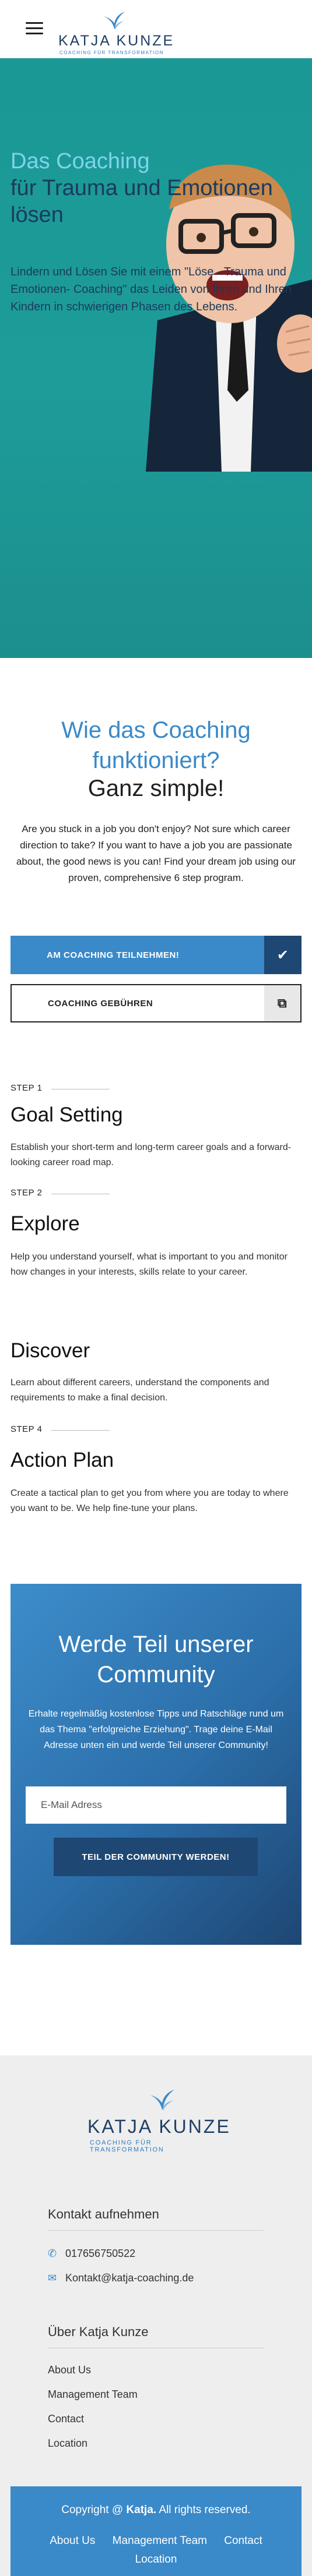  Describe the element at coordinates (52, 2253) in the screenshot. I see `phone-icon: ✆` at that location.